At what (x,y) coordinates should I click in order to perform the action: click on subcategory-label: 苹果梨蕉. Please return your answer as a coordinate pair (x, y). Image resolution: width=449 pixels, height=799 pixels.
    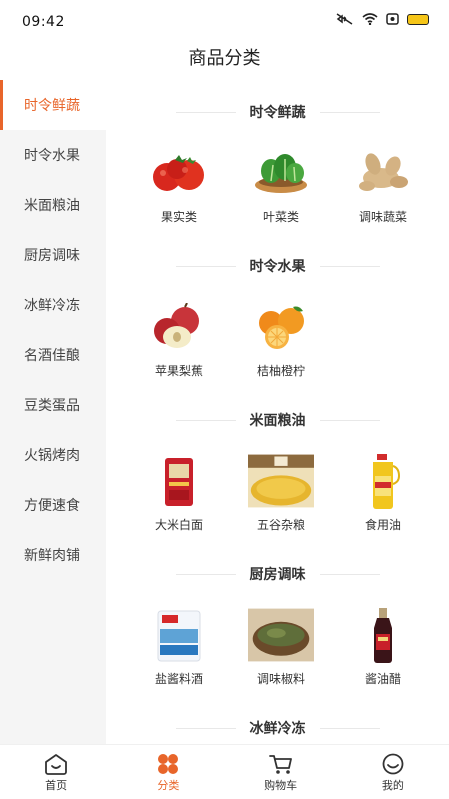
    Looking at the image, I should click on (178, 371).